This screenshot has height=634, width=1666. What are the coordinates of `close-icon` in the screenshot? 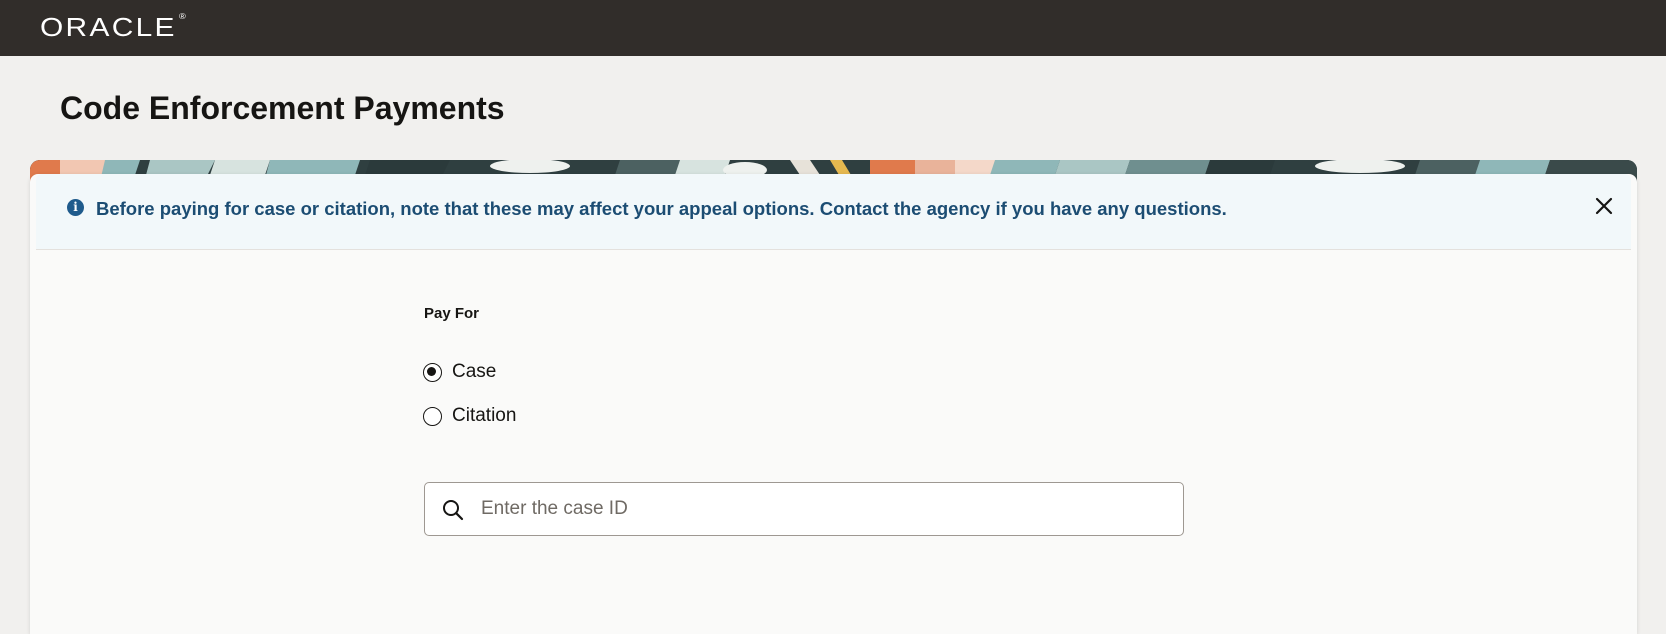 It's located at (1604, 206).